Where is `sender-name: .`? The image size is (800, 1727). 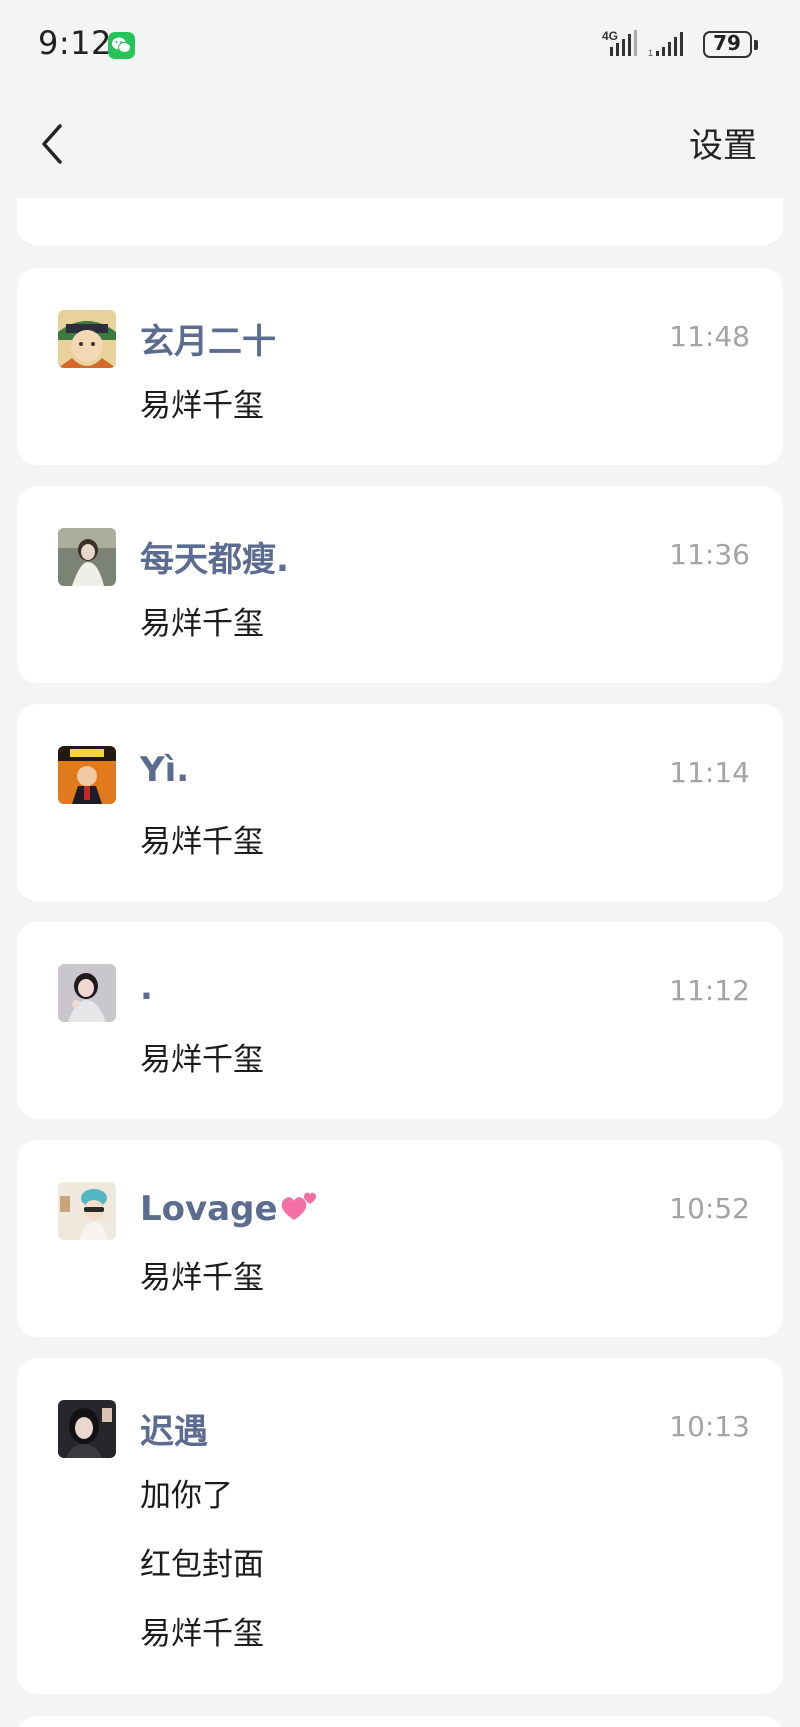 sender-name: . is located at coordinates (146, 988).